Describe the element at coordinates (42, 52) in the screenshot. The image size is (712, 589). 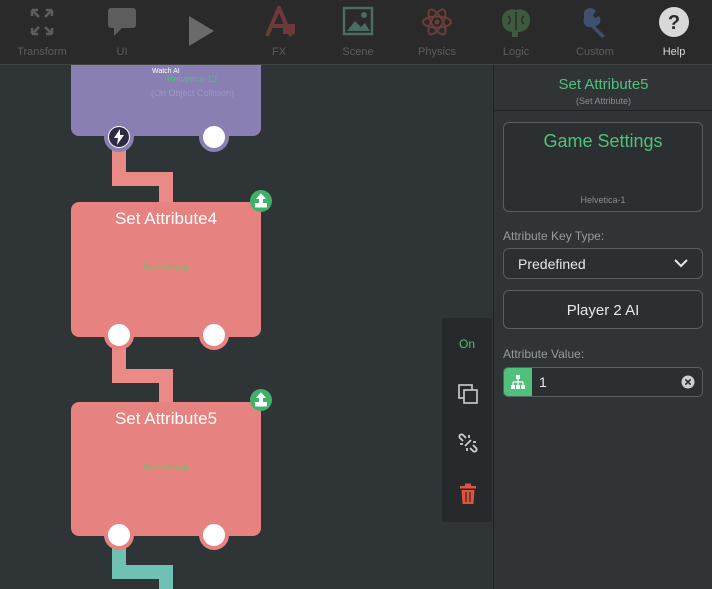
I see `tool-label: Transform` at that location.